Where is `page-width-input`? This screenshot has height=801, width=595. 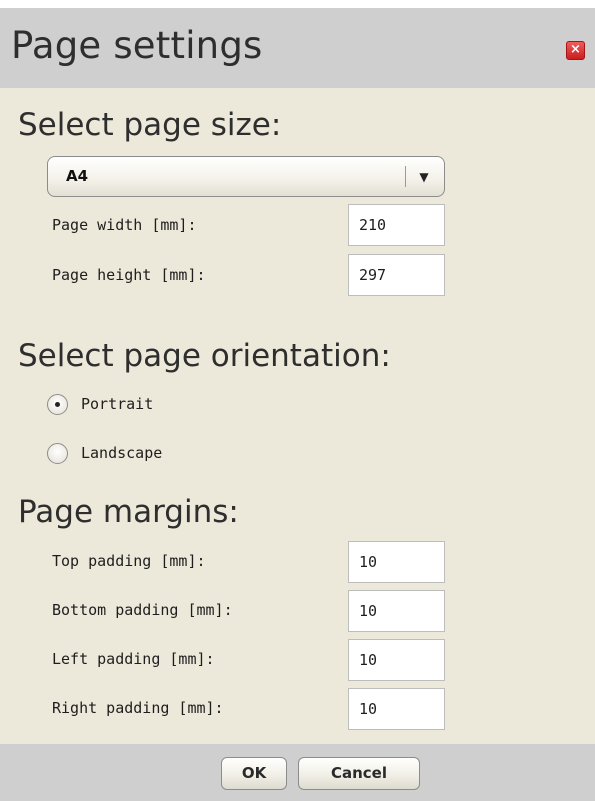 page-width-input is located at coordinates (396, 225).